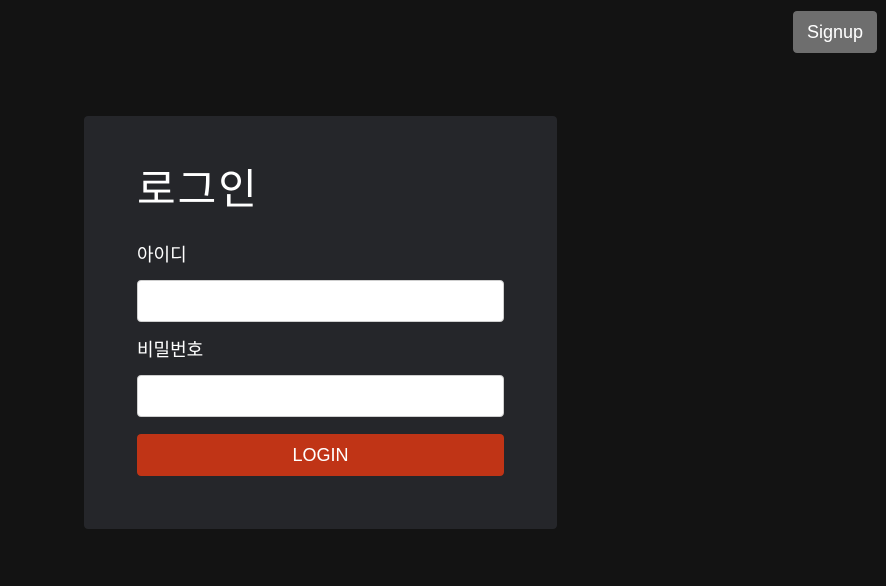  I want to click on password-label: 비밀번호, so click(170, 350).